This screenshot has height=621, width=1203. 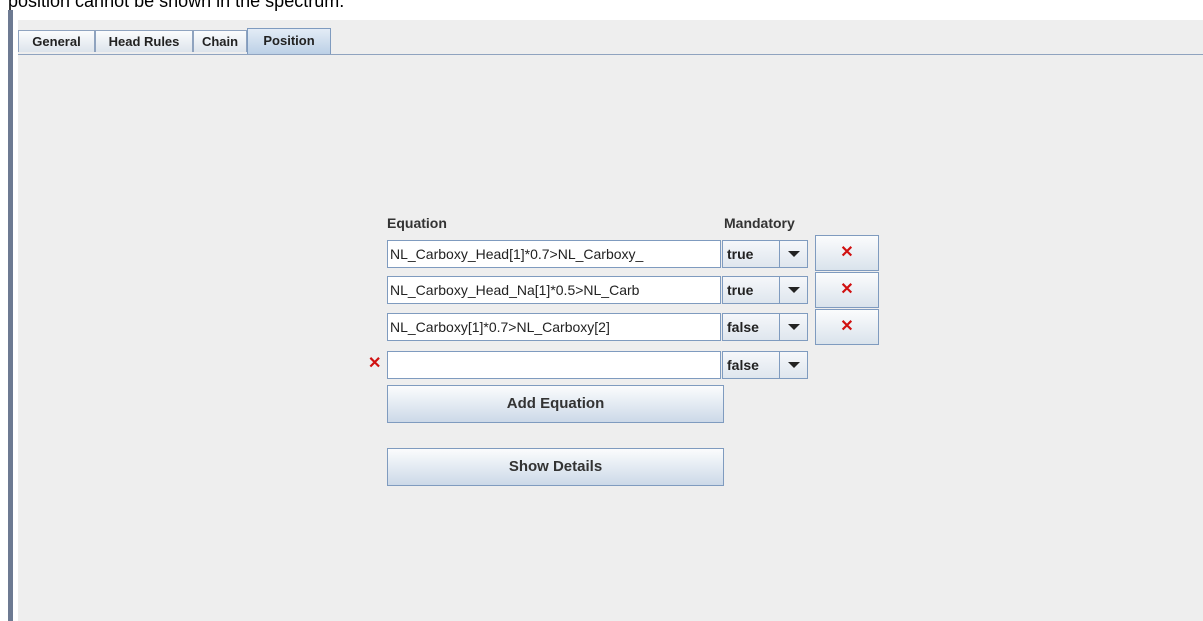 What do you see at coordinates (375, 363) in the screenshot?
I see `error-icon: ✕` at bounding box center [375, 363].